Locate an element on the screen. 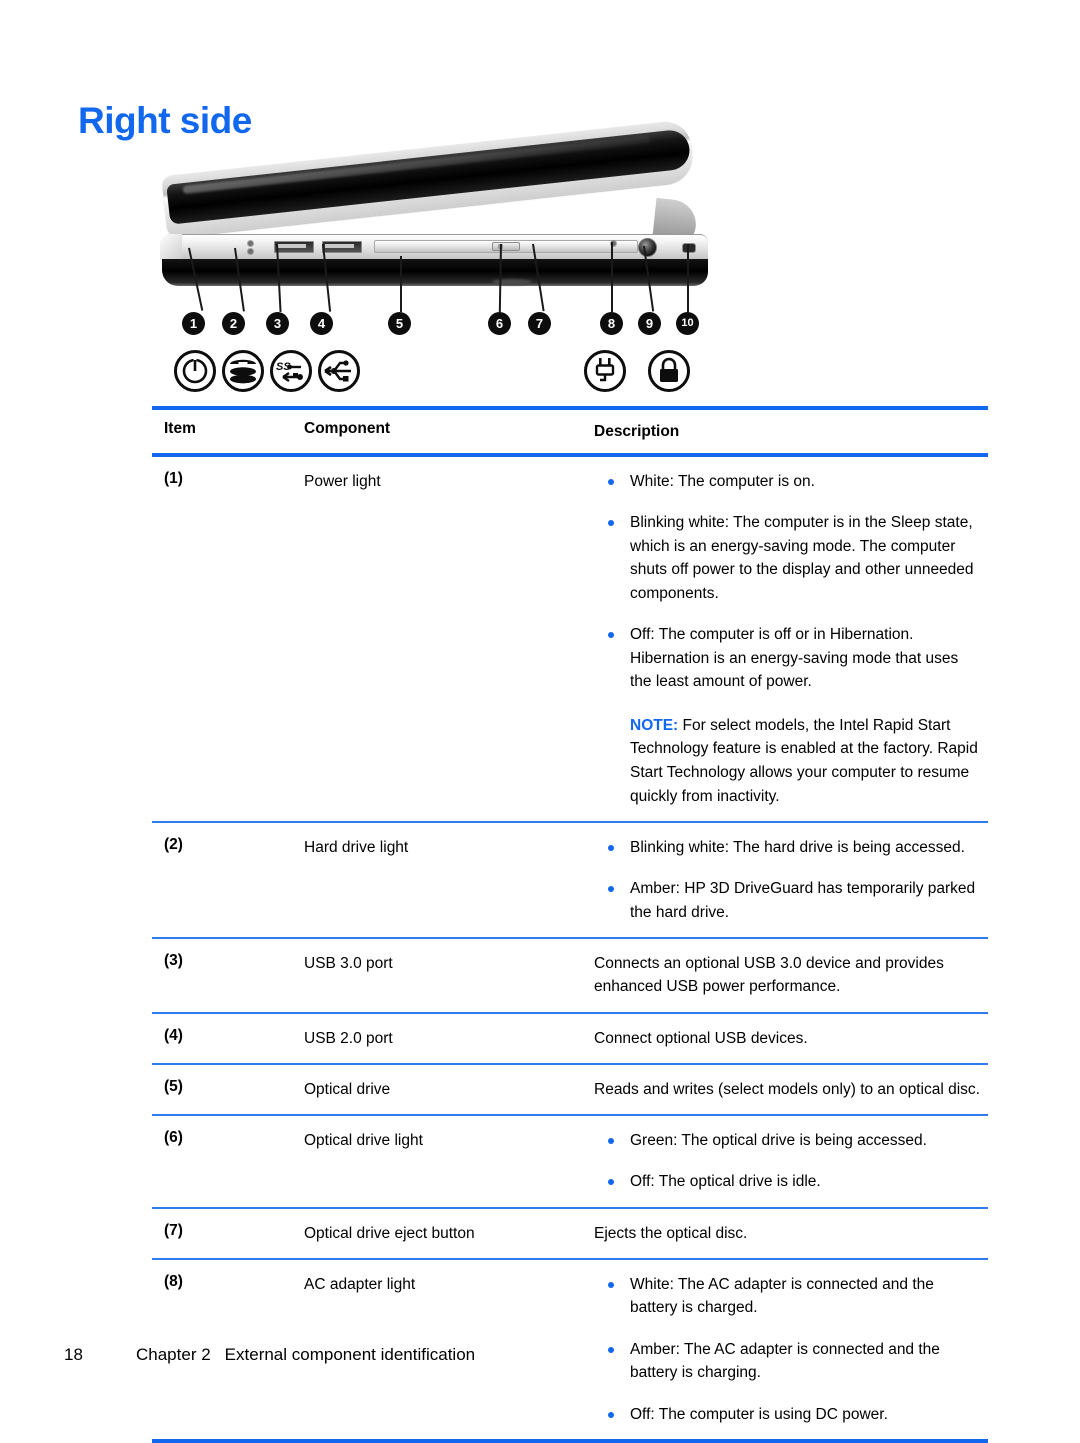  cell-item: (1) is located at coordinates (228, 639).